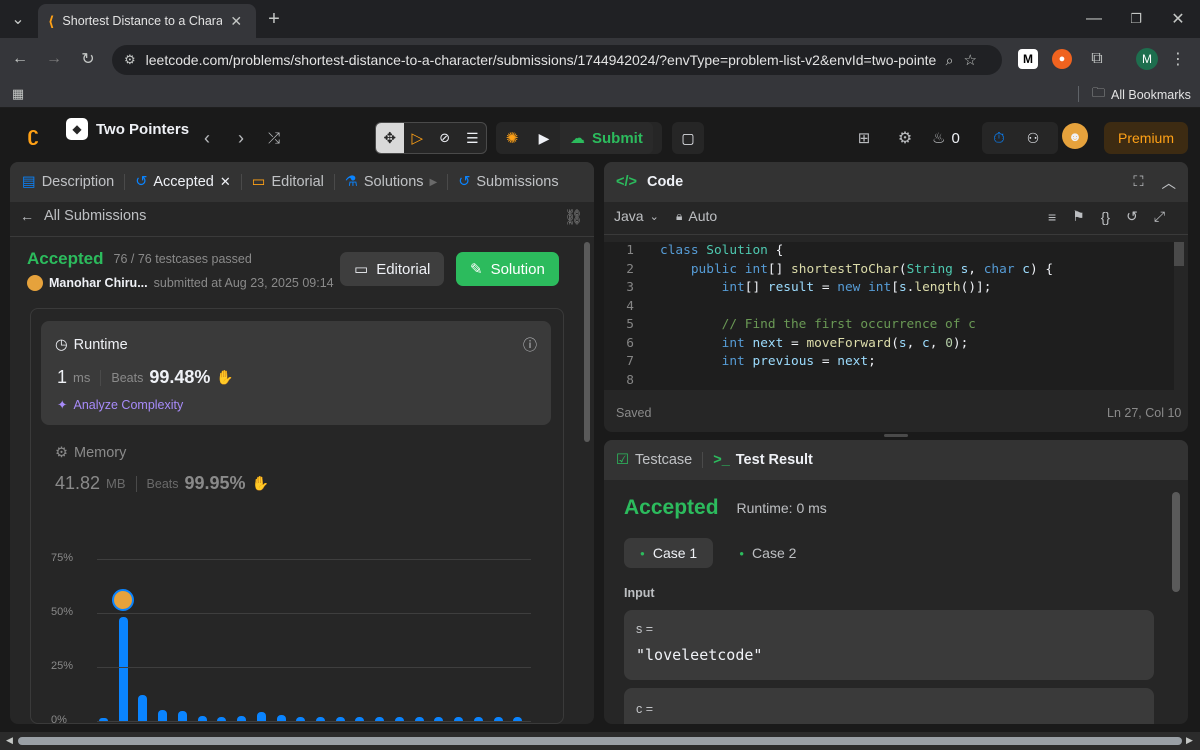  I want to click on tab-solutions: ⚗ Solutions ▶, so click(391, 182).